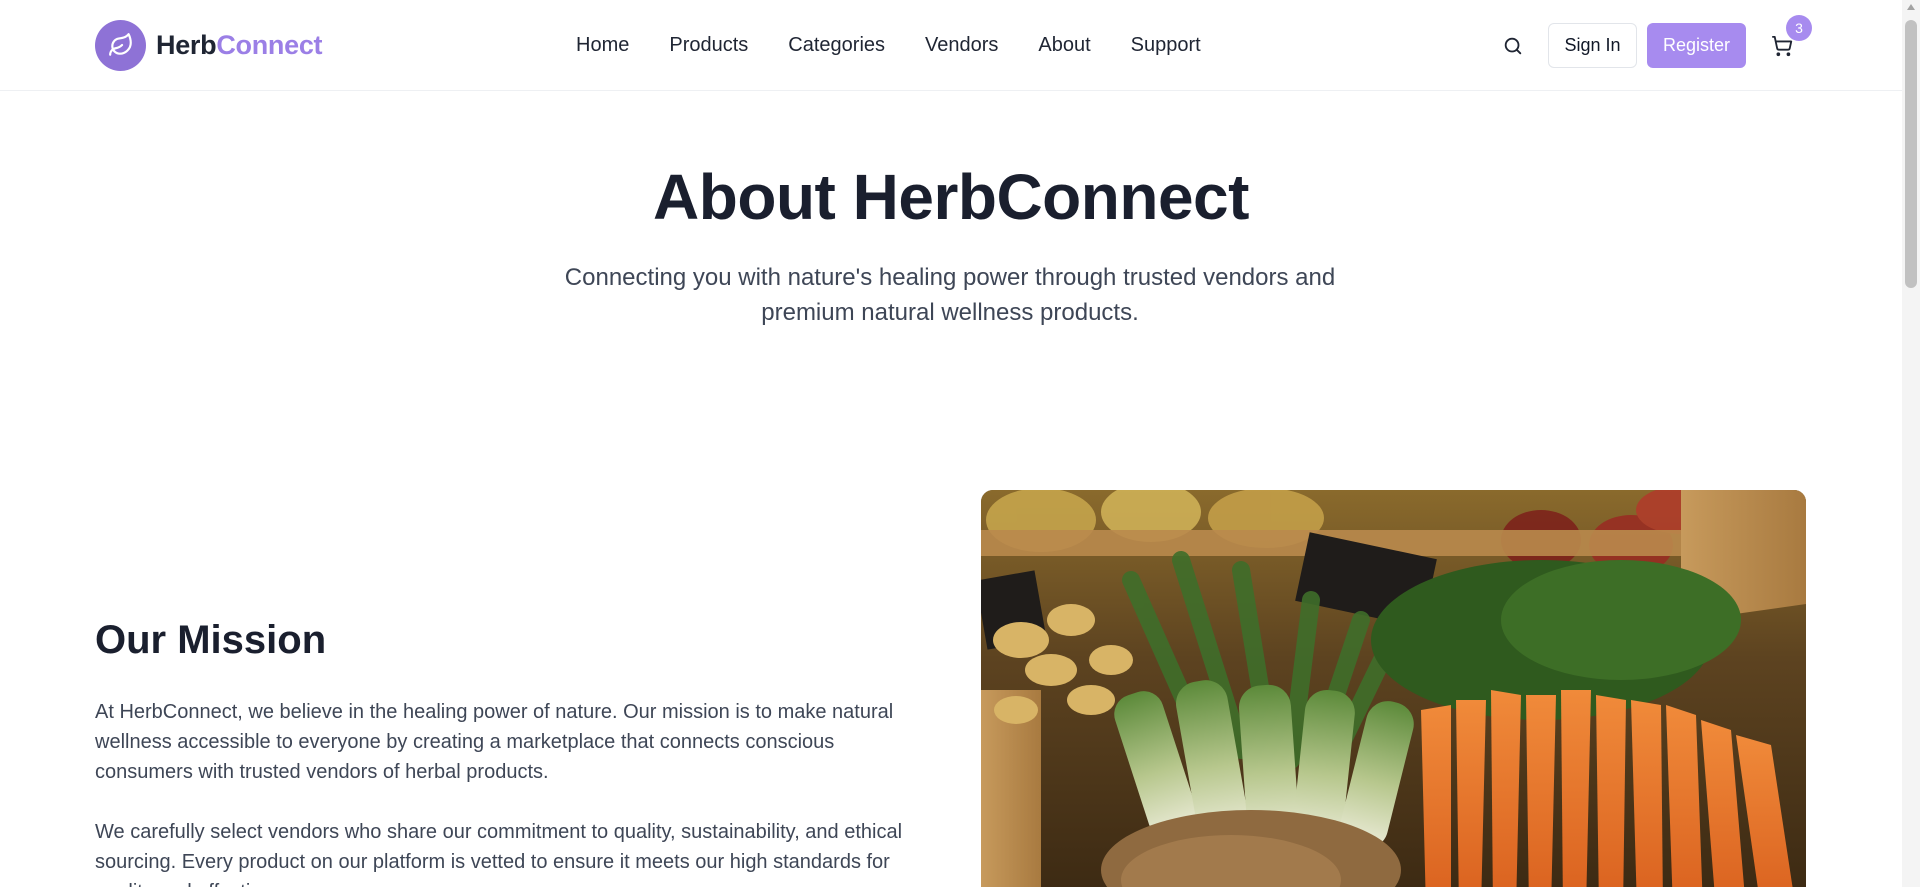 This screenshot has width=1920, height=887. What do you see at coordinates (1911, 7) in the screenshot?
I see `scroll-up-arrow-icon` at bounding box center [1911, 7].